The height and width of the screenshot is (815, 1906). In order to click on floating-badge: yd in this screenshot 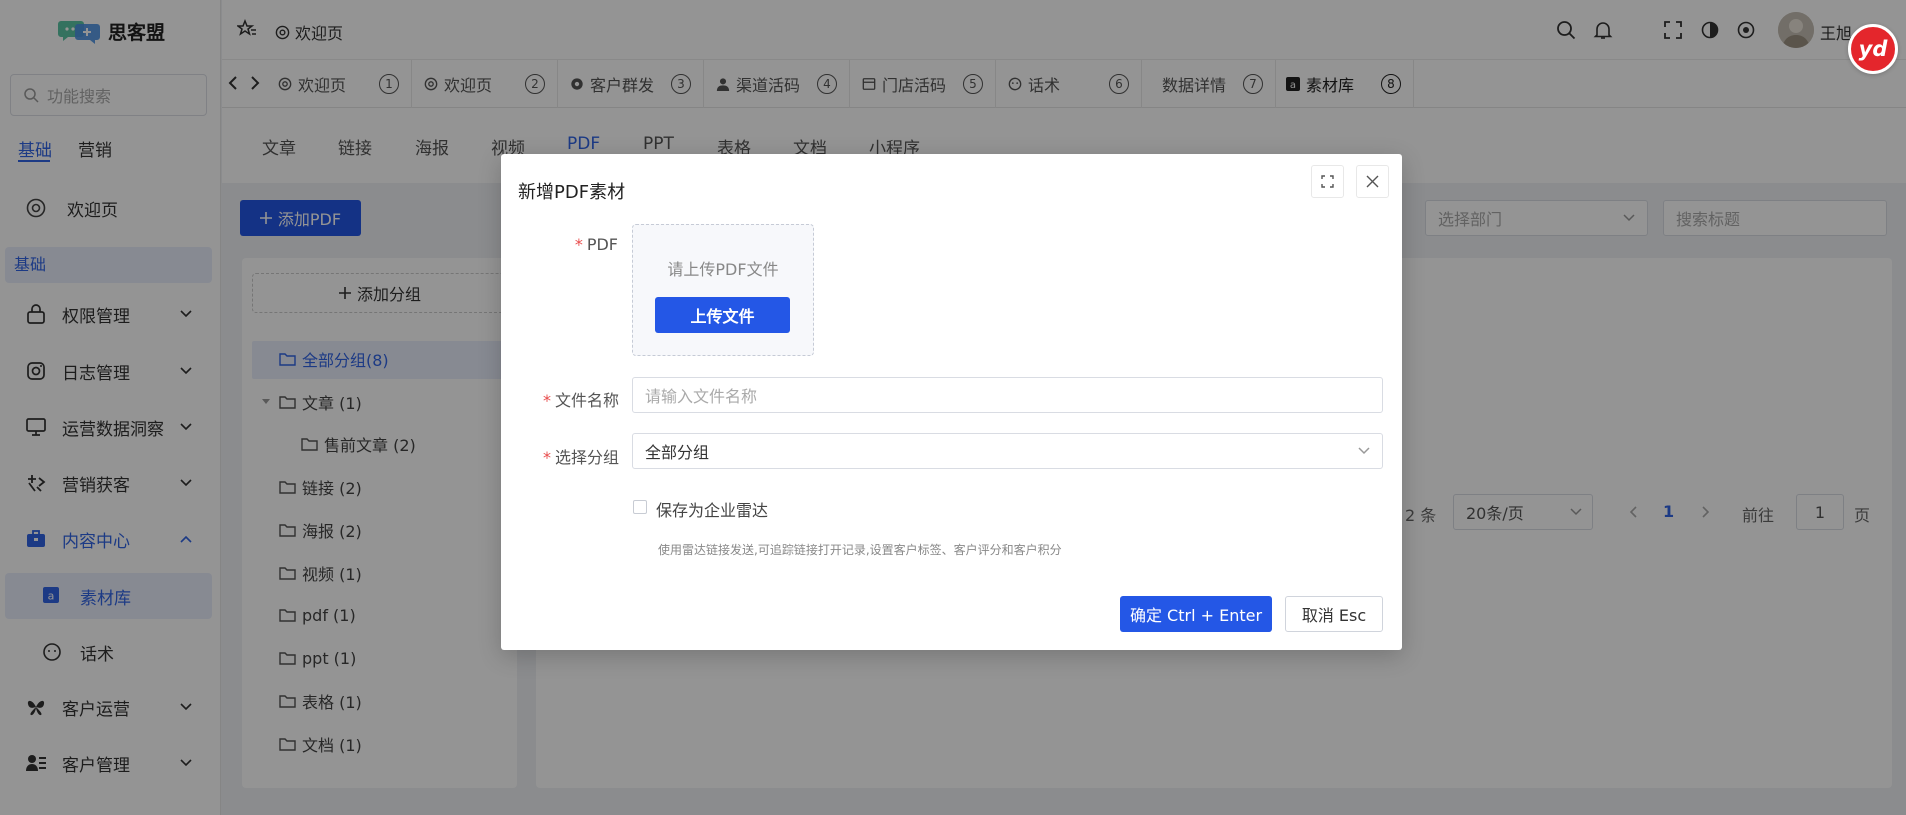, I will do `click(1873, 49)`.